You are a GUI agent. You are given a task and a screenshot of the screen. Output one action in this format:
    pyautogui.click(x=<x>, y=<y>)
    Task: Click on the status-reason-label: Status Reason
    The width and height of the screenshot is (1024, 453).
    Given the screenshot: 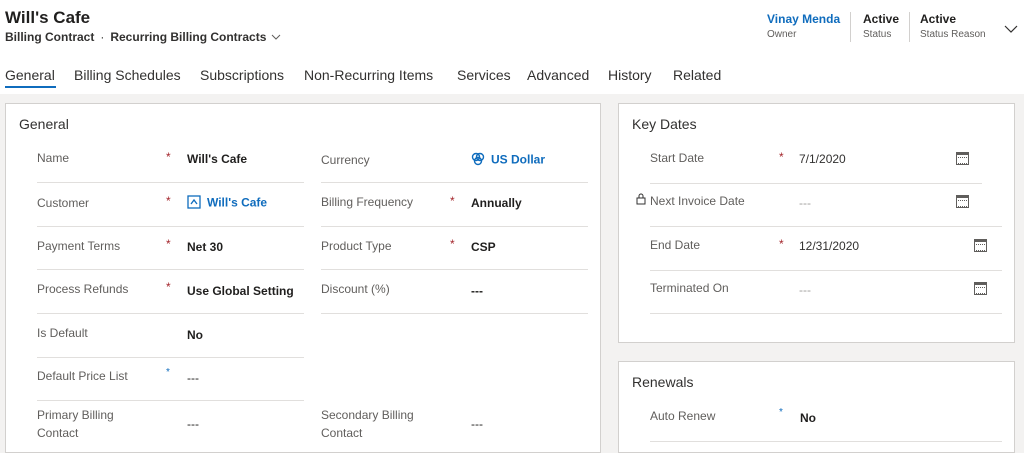 What is the action you would take?
    pyautogui.click(x=953, y=34)
    